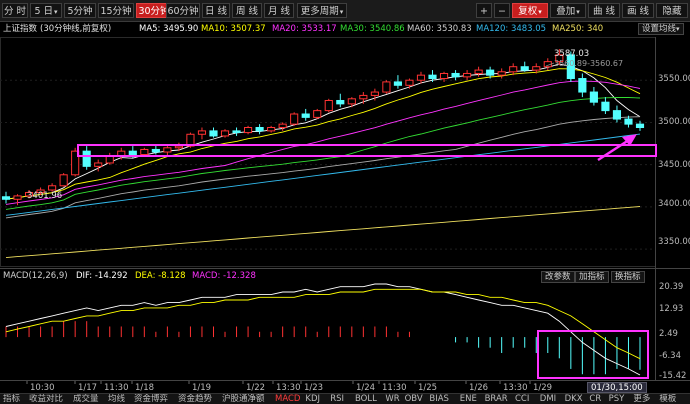 Image resolution: width=690 pixels, height=404 pixels. What do you see at coordinates (671, 309) in the screenshot?
I see `macd-tick-label: 12.93` at bounding box center [671, 309].